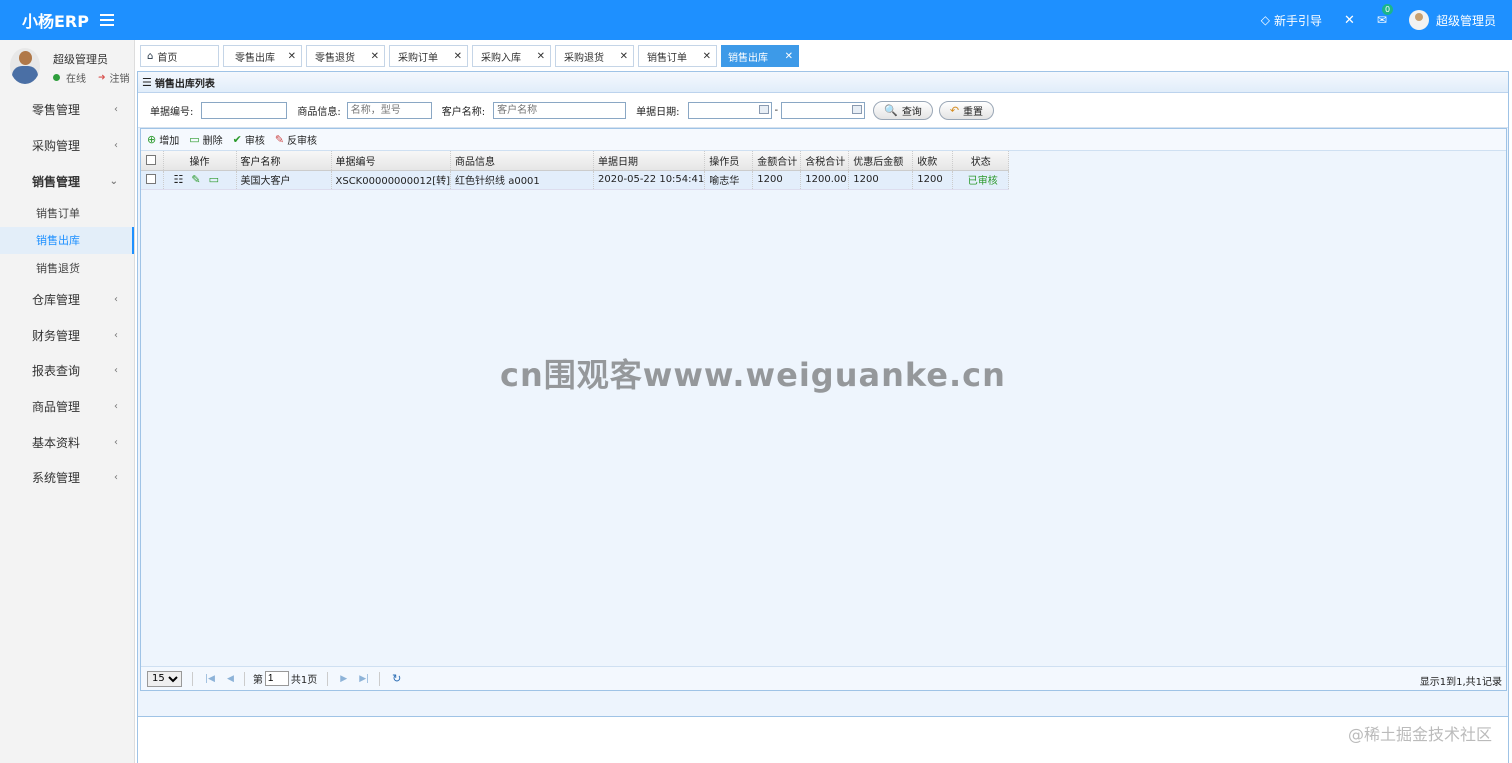  I want to click on first-page-icon: |◀, so click(210, 679).